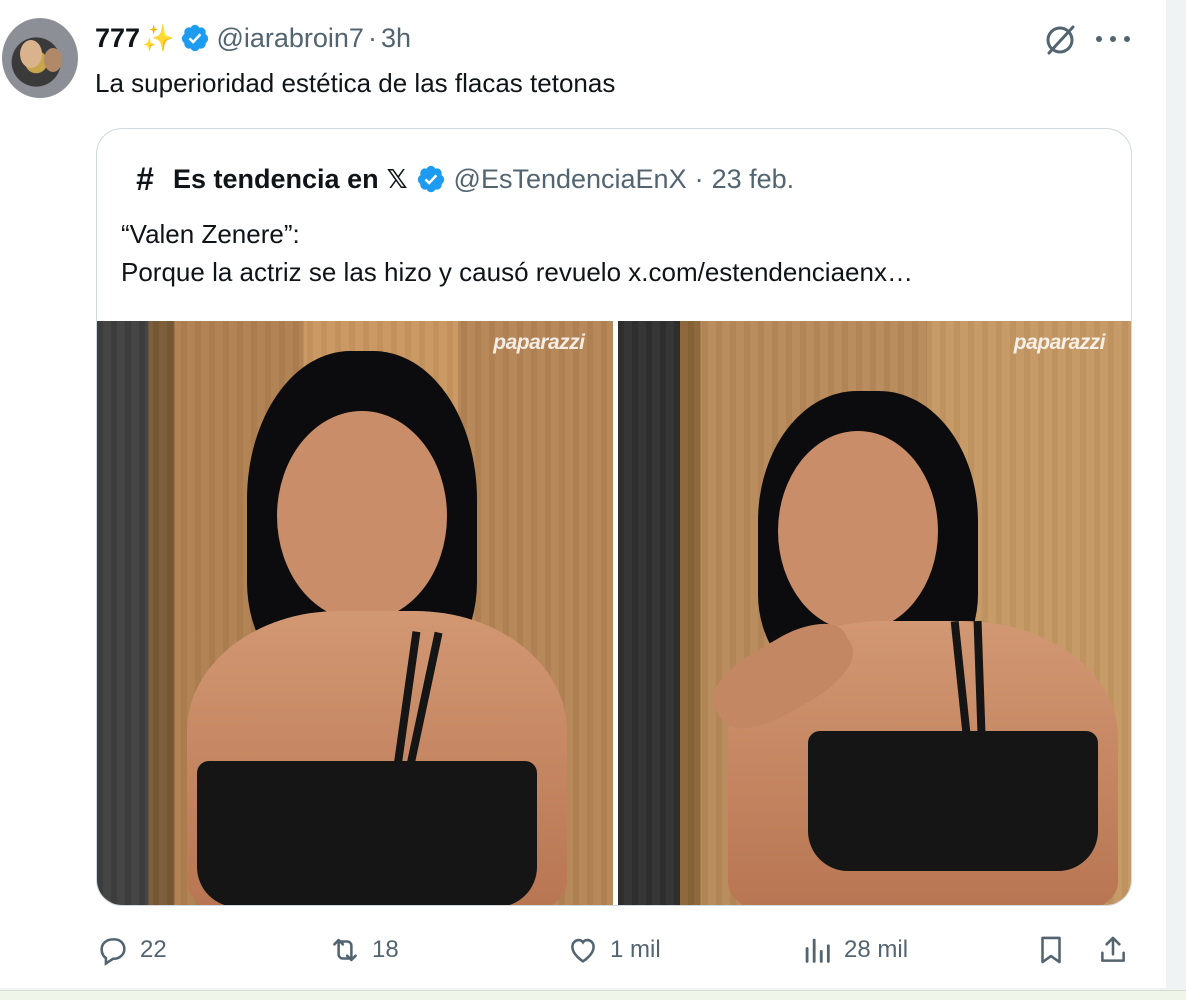 The height and width of the screenshot is (1000, 1186). What do you see at coordinates (145, 179) in the screenshot?
I see `hashtag-avatar-icon: #` at bounding box center [145, 179].